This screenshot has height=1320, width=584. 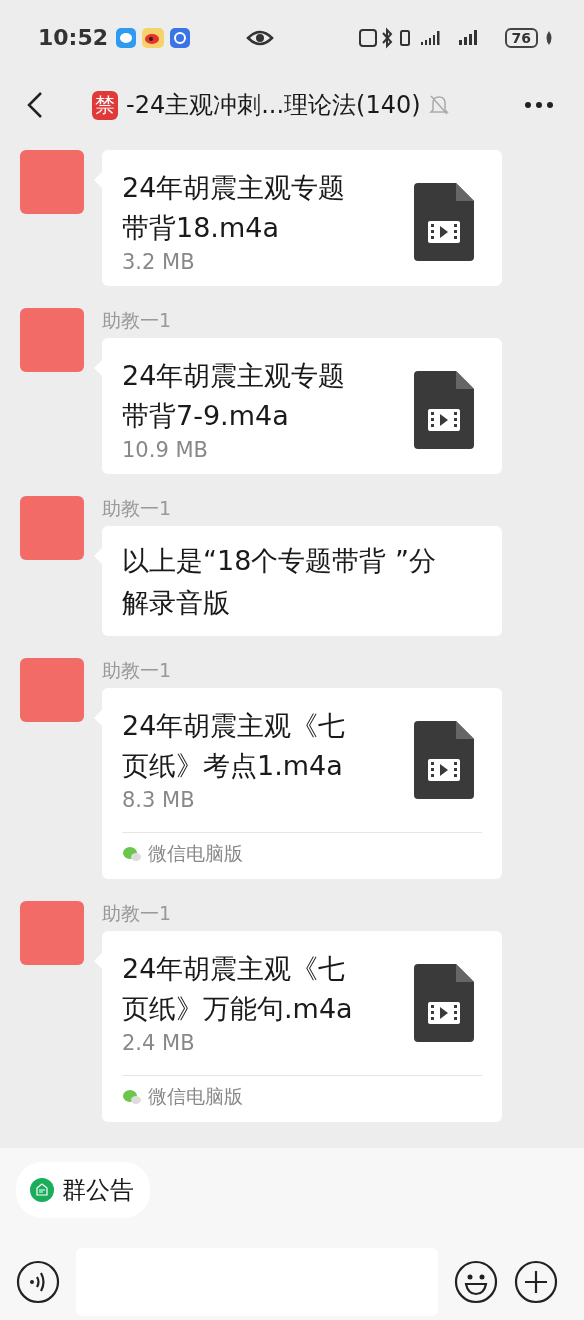 I want to click on emoji-icon, so click(x=476, y=1282).